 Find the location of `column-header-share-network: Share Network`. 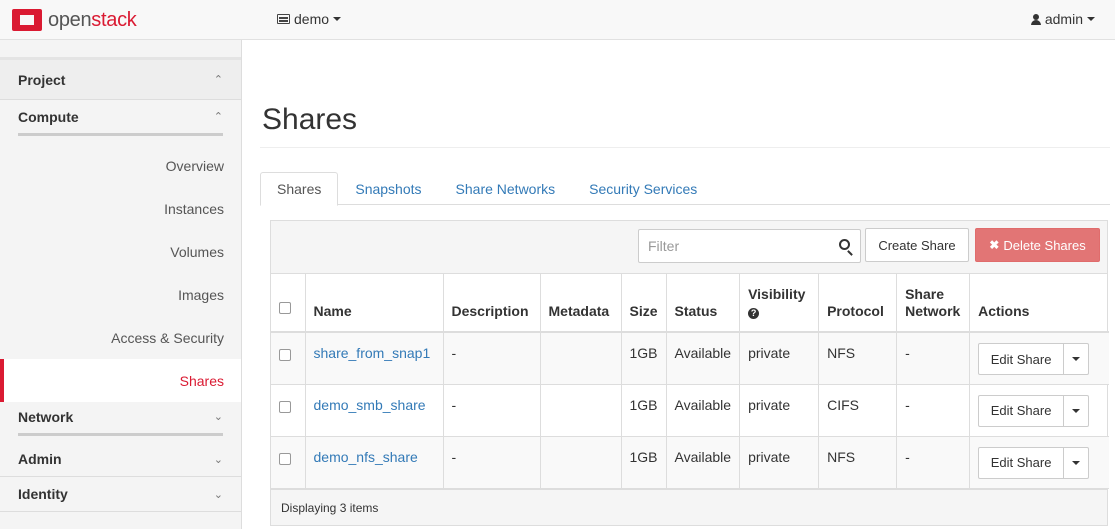

column-header-share-network: Share Network is located at coordinates (933, 303).